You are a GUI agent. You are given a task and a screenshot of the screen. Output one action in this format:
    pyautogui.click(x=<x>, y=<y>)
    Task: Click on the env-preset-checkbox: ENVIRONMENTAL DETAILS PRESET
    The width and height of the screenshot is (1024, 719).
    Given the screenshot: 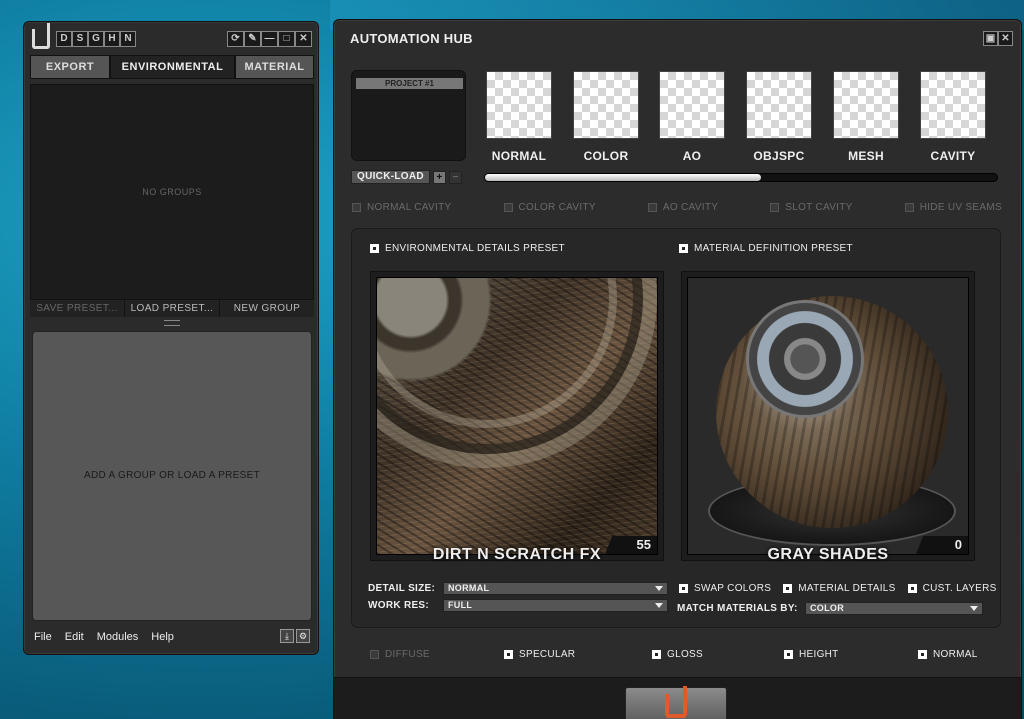 What is the action you would take?
    pyautogui.click(x=467, y=248)
    